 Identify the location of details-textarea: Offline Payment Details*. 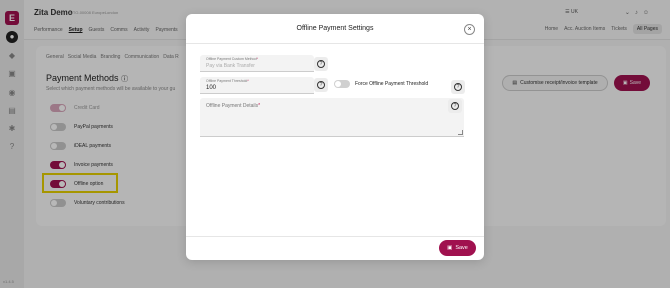
(332, 117).